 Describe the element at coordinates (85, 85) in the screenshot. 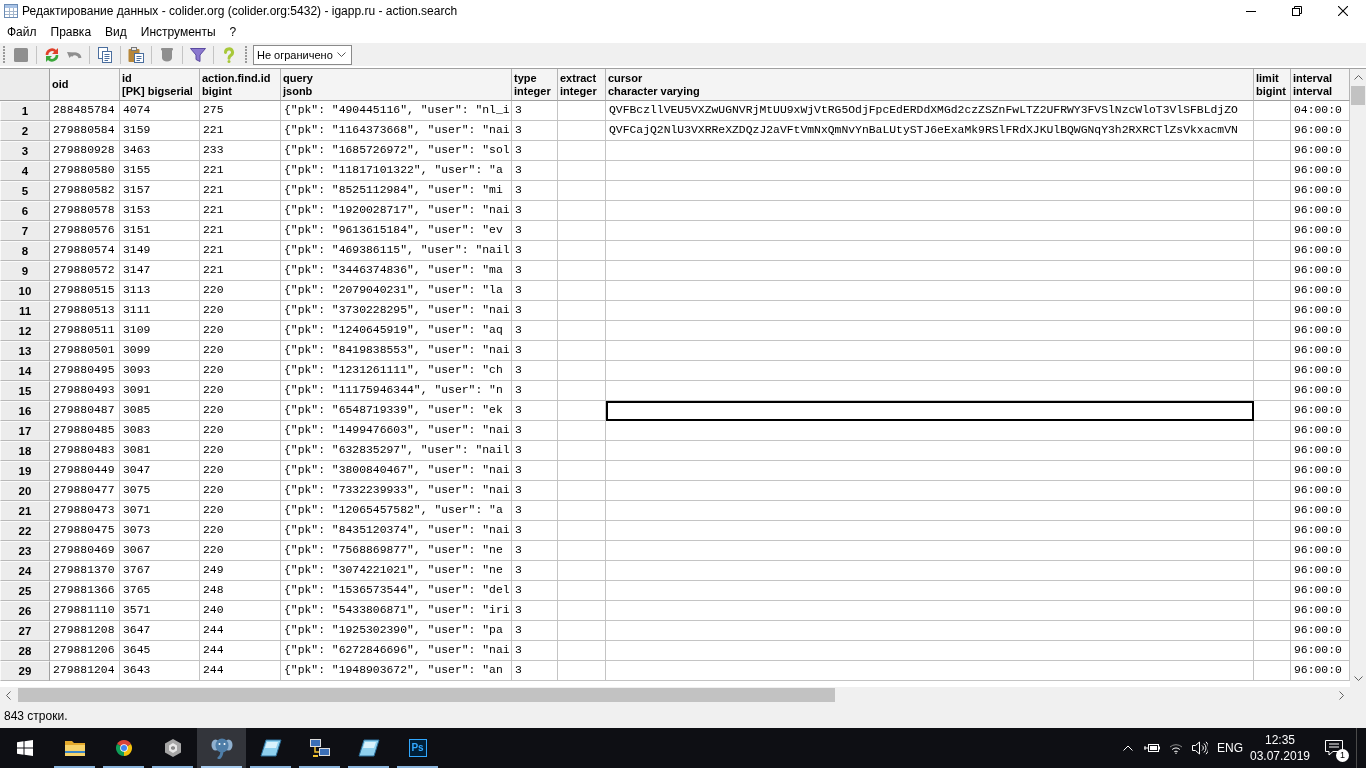

I see `column-header: oid` at that location.